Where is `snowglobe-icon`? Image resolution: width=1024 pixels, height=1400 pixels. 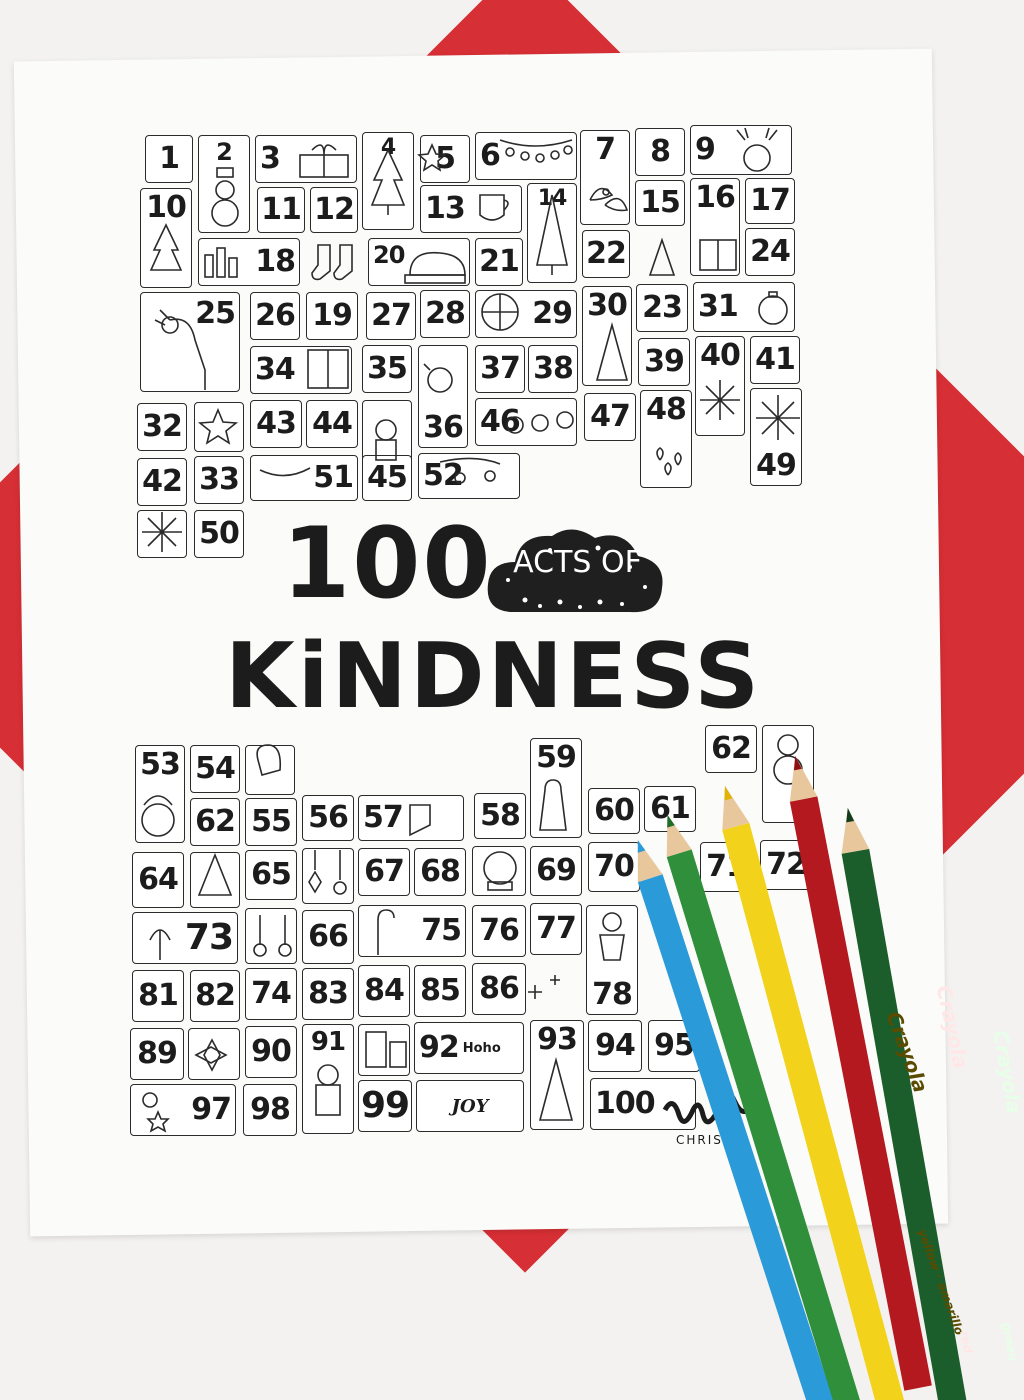 snowglobe-icon is located at coordinates (500, 871).